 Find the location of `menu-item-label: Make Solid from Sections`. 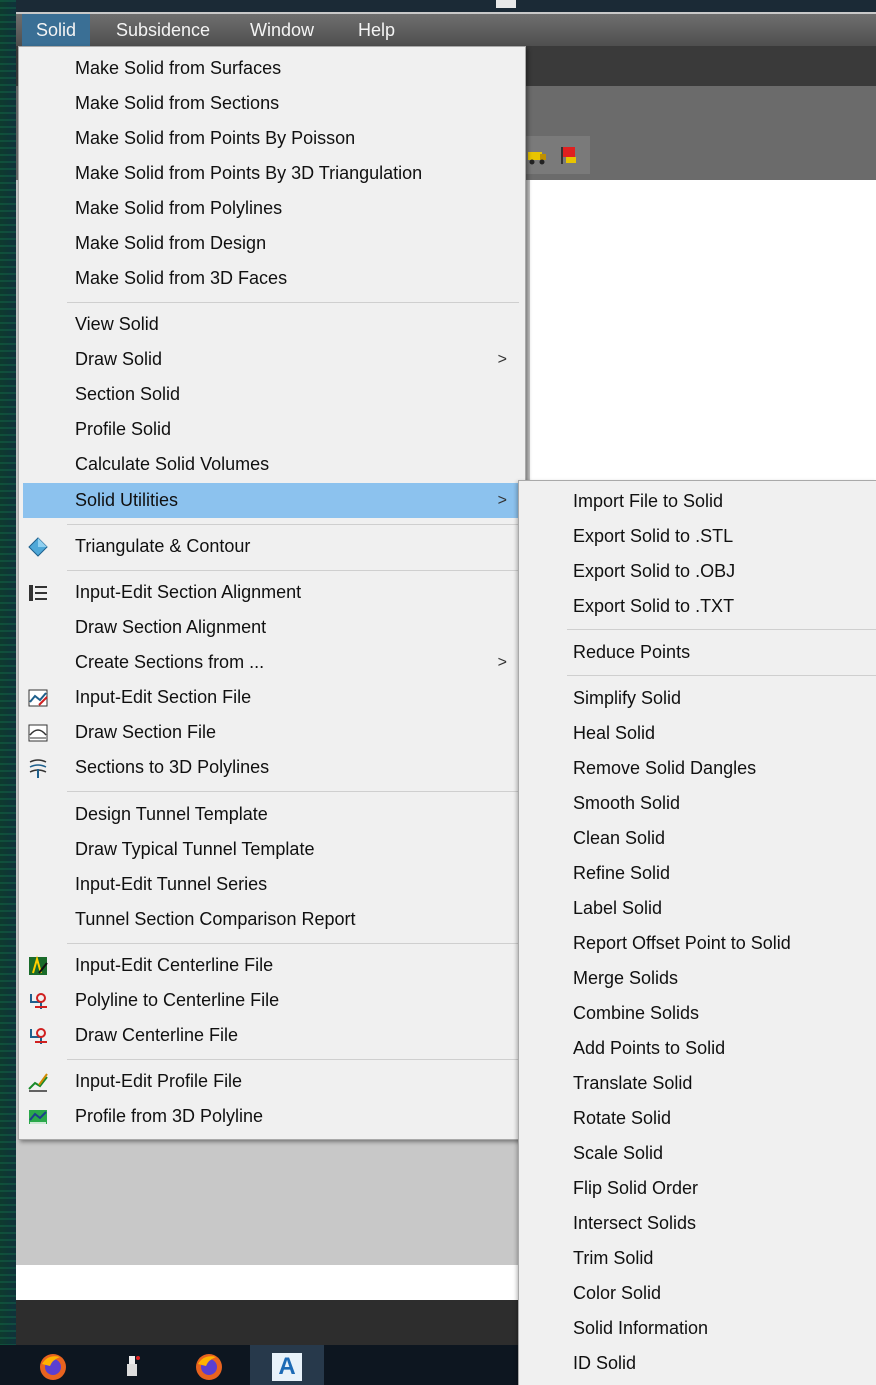

menu-item-label: Make Solid from Sections is located at coordinates (177, 103).